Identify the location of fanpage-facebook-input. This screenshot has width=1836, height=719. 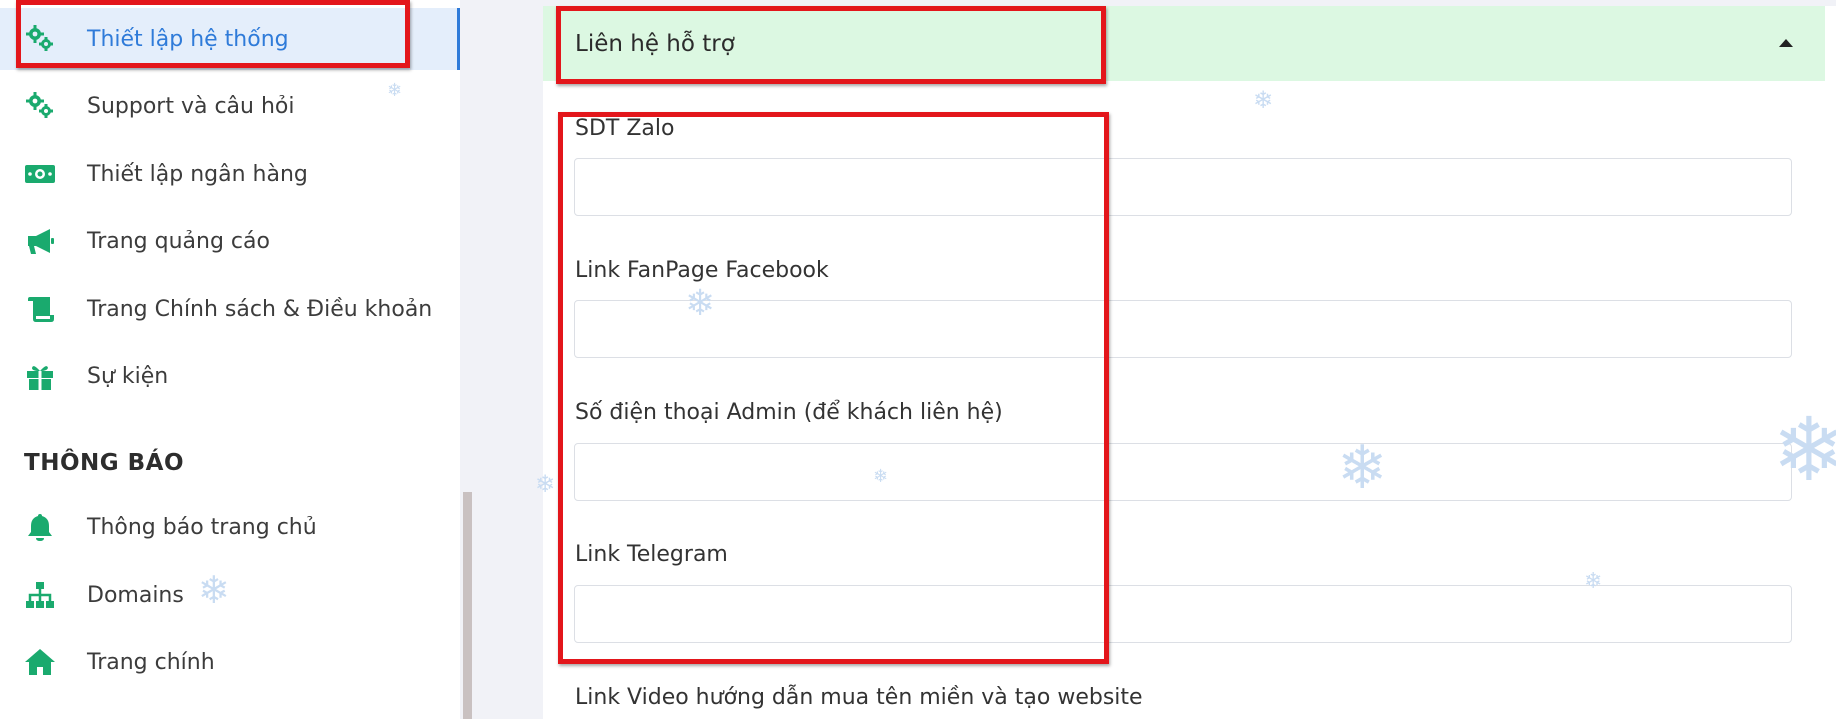
(1183, 329).